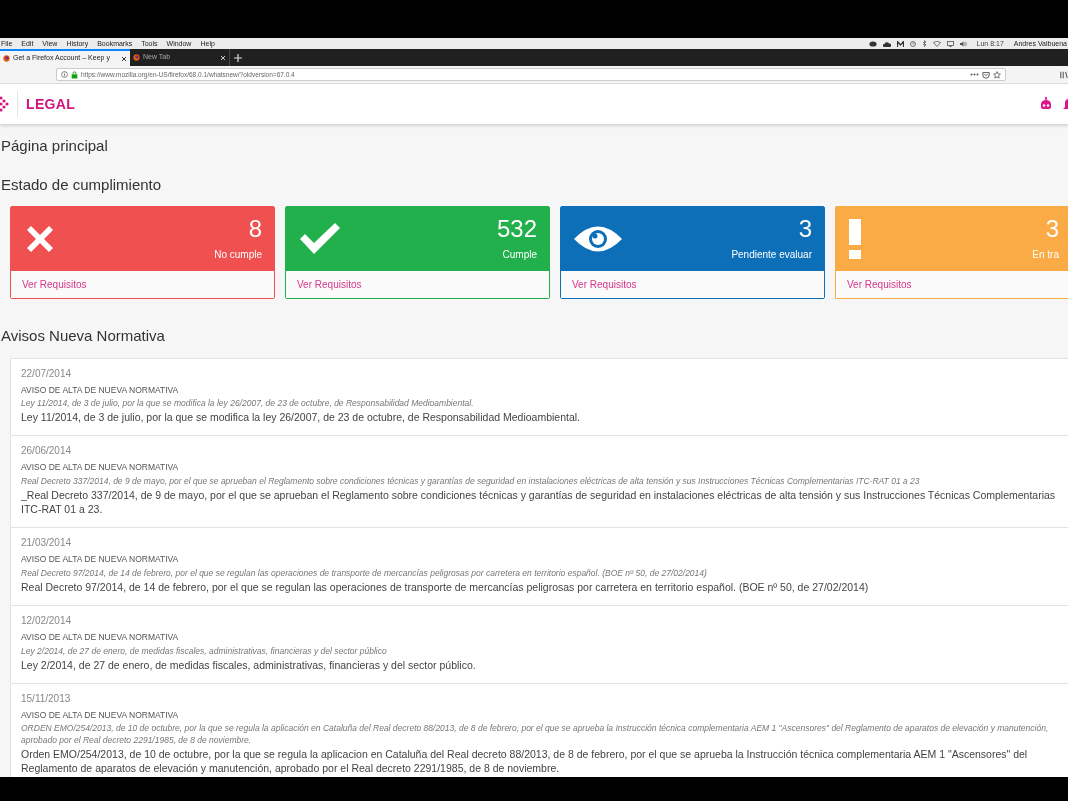  I want to click on section-title: Estado de cumplimiento, so click(81, 184).